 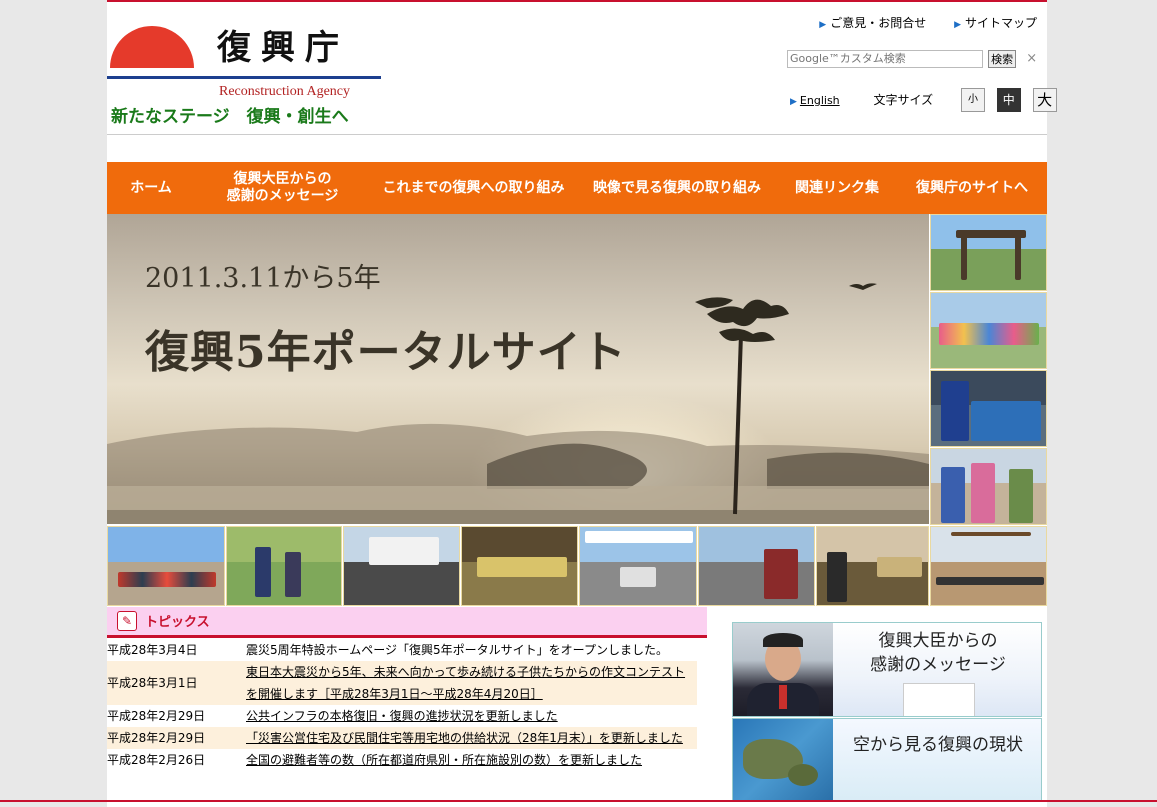 What do you see at coordinates (151, 188) in the screenshot?
I see `nav-home: ホーム` at bounding box center [151, 188].